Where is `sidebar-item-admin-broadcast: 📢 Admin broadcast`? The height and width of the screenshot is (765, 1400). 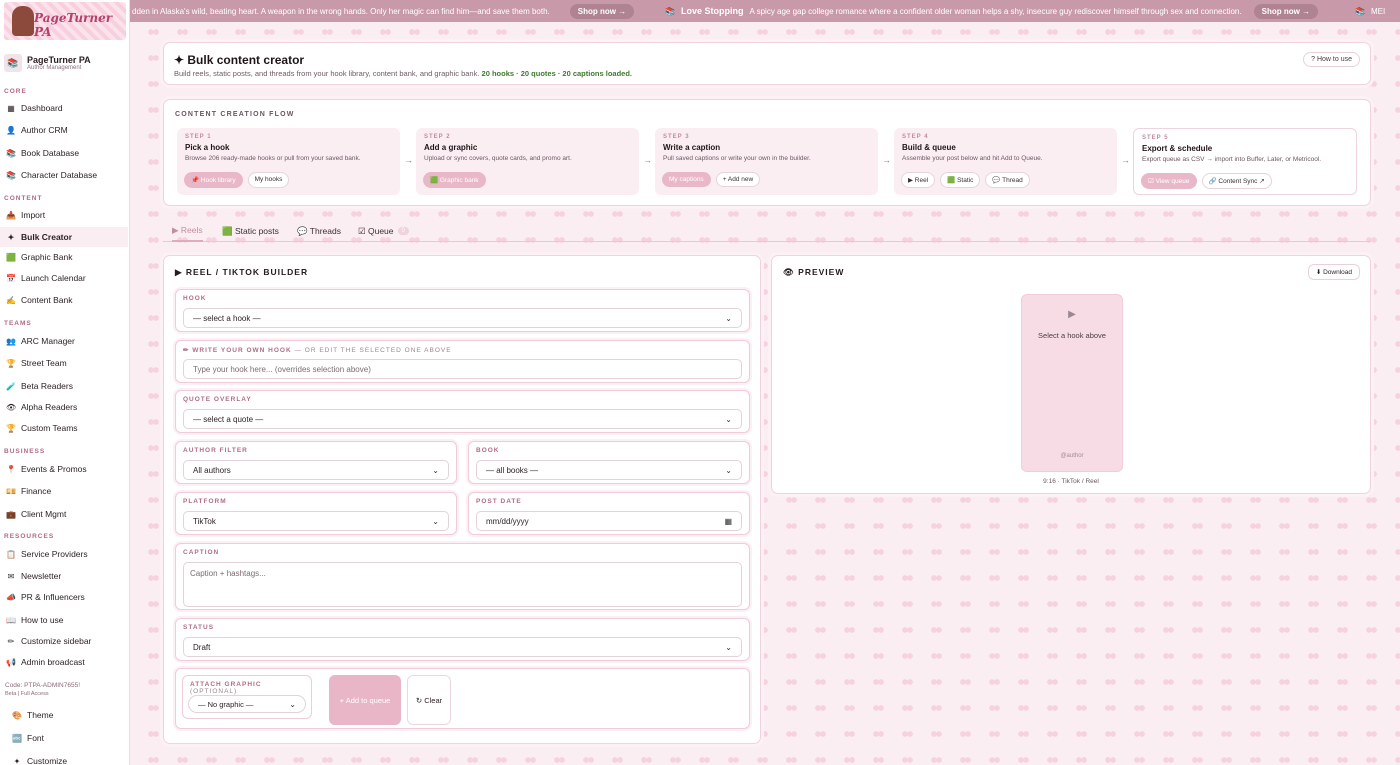 sidebar-item-admin-broadcast: 📢 Admin broadcast is located at coordinates (64, 662).